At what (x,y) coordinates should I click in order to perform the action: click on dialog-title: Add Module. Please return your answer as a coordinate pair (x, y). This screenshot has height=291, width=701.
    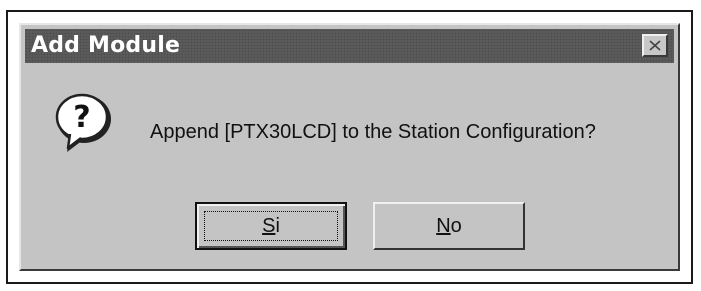
    Looking at the image, I should click on (106, 45).